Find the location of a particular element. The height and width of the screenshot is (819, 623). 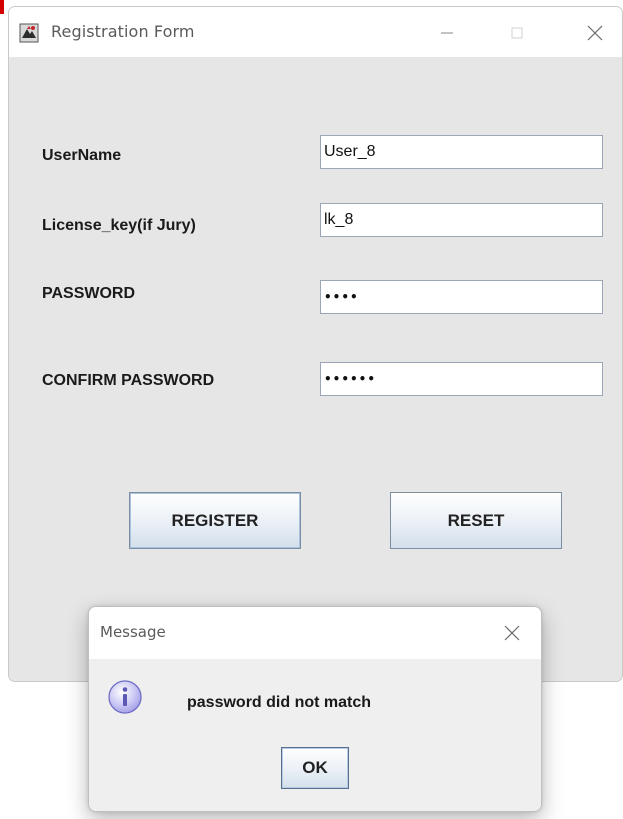

minimize-icon is located at coordinates (447, 33).